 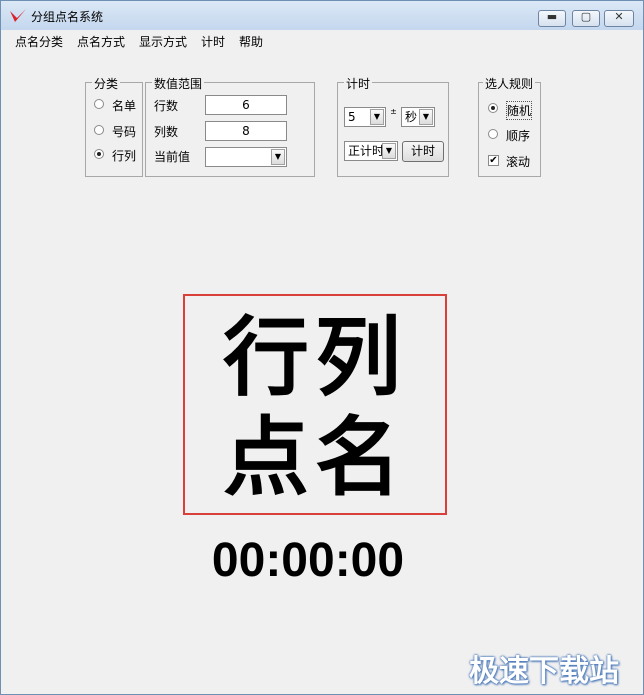 What do you see at coordinates (493, 108) in the screenshot?
I see `rule-radio-random` at bounding box center [493, 108].